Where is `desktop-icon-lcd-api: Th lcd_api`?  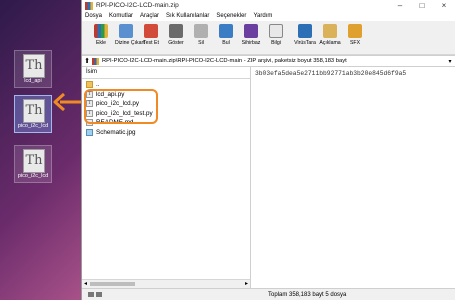 desktop-icon-lcd-api: Th lcd_api is located at coordinates (33, 69).